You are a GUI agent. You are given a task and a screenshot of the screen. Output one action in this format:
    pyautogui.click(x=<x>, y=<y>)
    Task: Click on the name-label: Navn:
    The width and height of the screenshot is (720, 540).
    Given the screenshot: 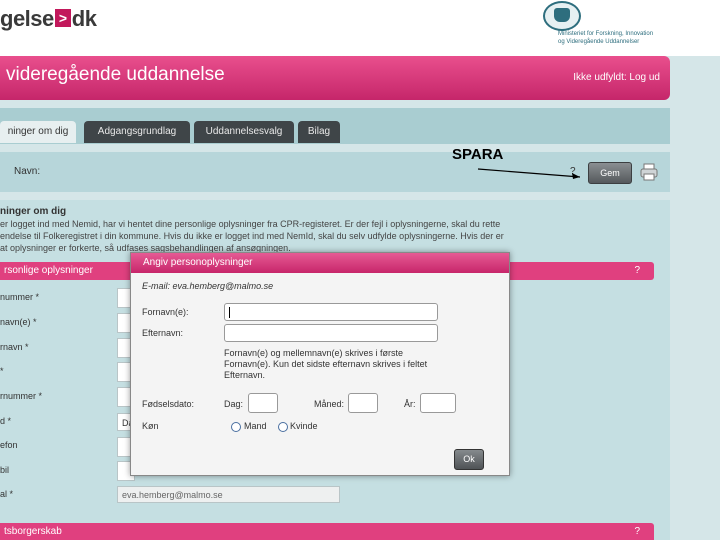 What is the action you would take?
    pyautogui.click(x=27, y=171)
    